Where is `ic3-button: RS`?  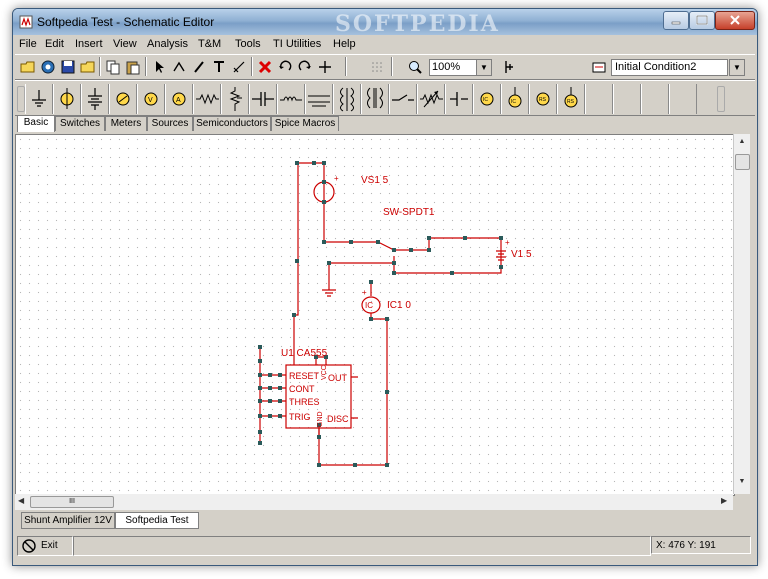 ic3-button: RS is located at coordinates (543, 99).